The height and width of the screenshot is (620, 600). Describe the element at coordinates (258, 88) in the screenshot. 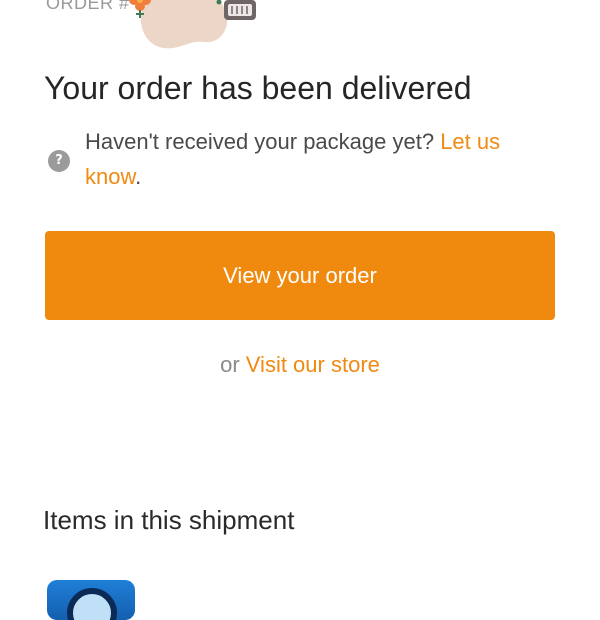

I see `page-title: Your order has been delivered` at that location.